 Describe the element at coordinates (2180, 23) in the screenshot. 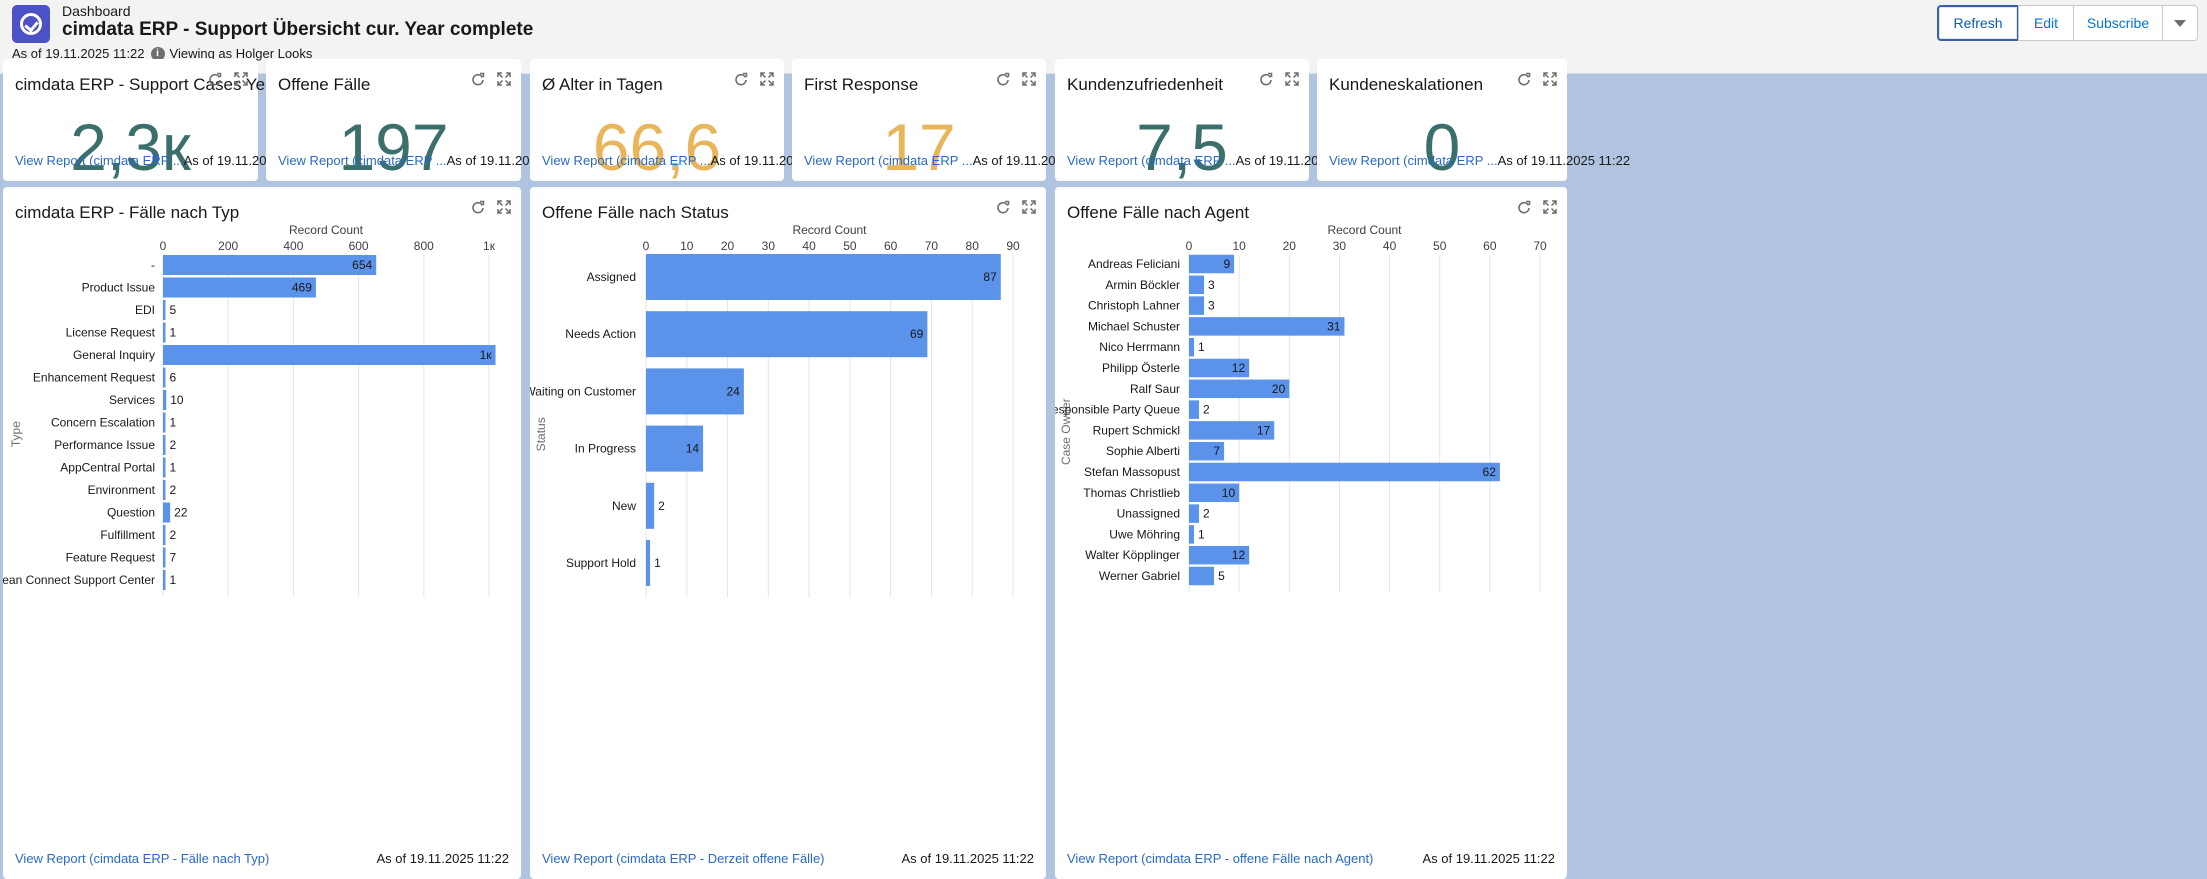

I see `more-actions-button` at that location.